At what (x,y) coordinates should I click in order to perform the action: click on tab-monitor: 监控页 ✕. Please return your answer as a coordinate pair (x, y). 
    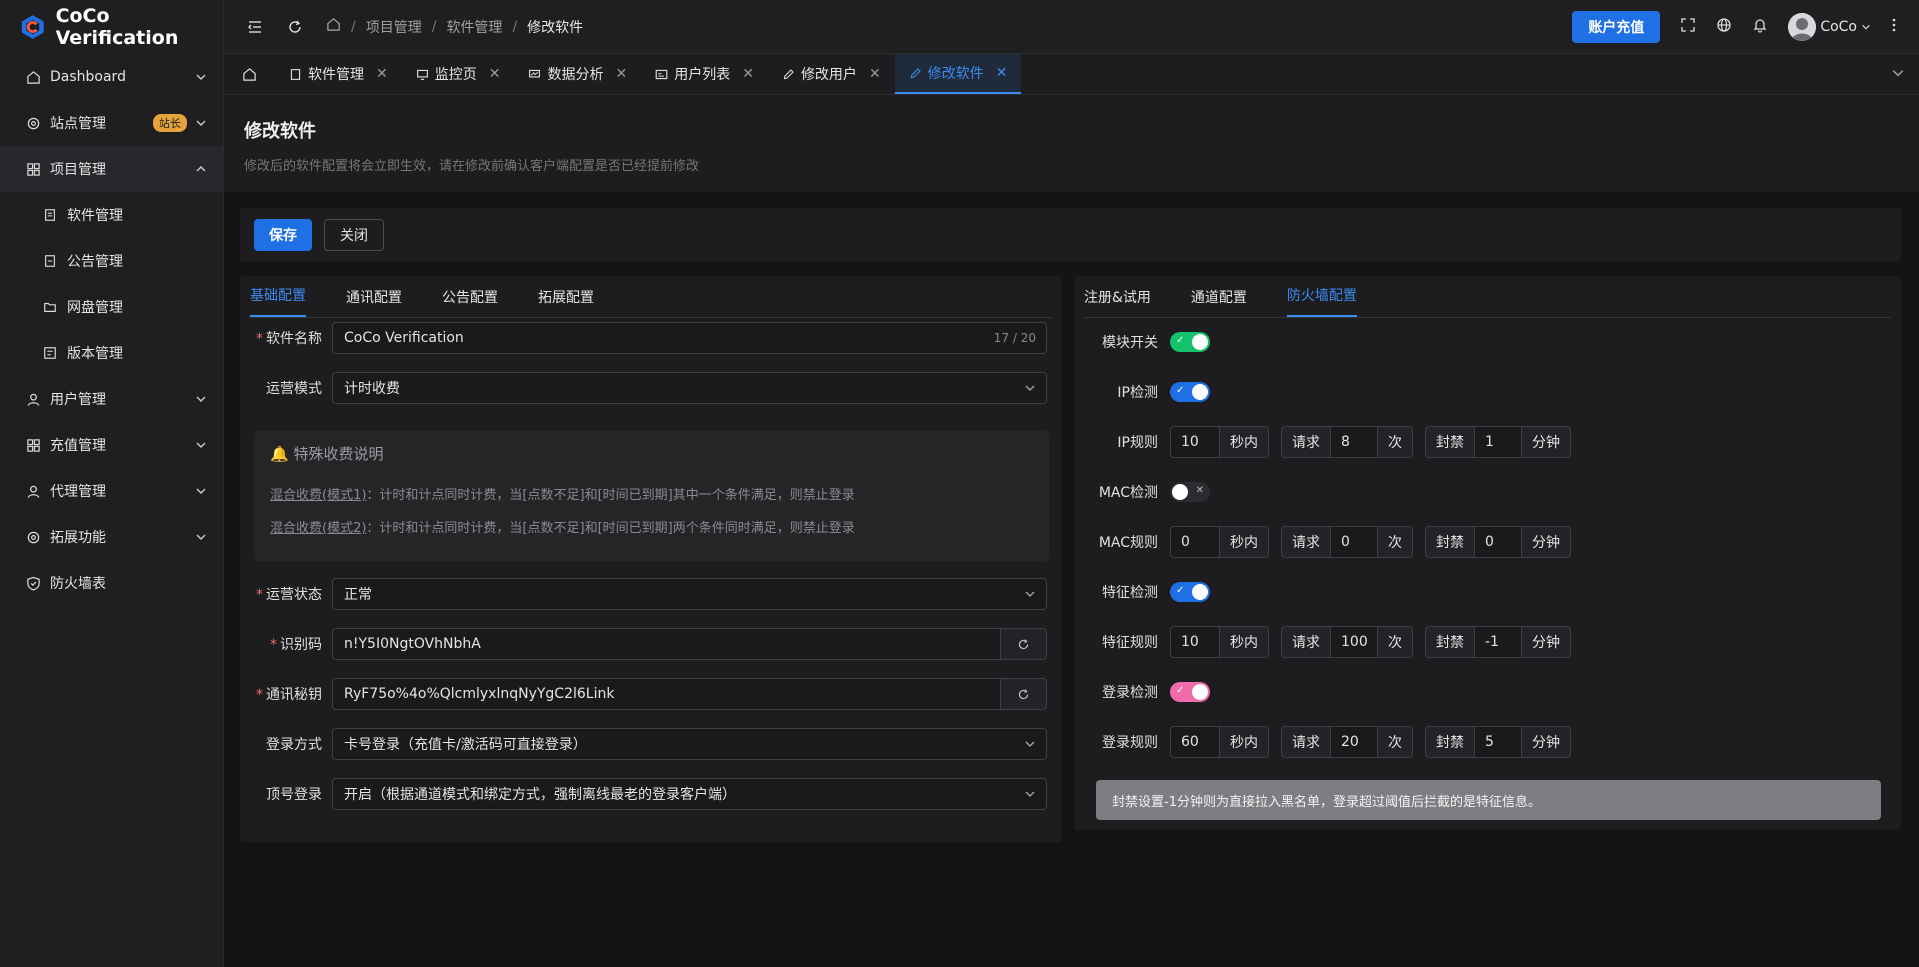
    Looking at the image, I should click on (458, 74).